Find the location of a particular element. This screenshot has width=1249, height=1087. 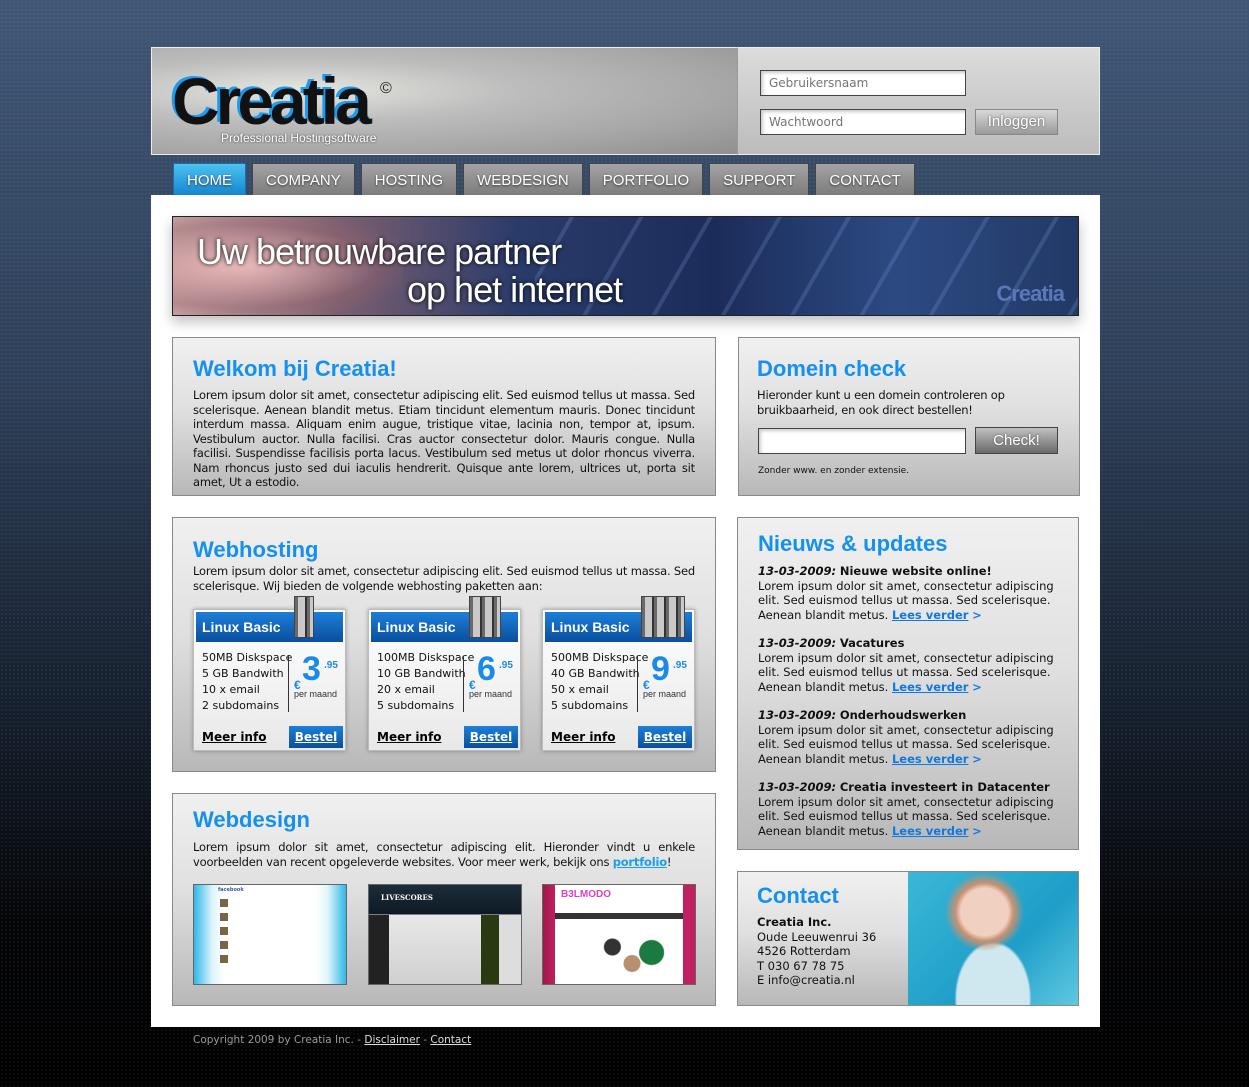

package-feature: 5 GB Bandwith is located at coordinates (243, 673).